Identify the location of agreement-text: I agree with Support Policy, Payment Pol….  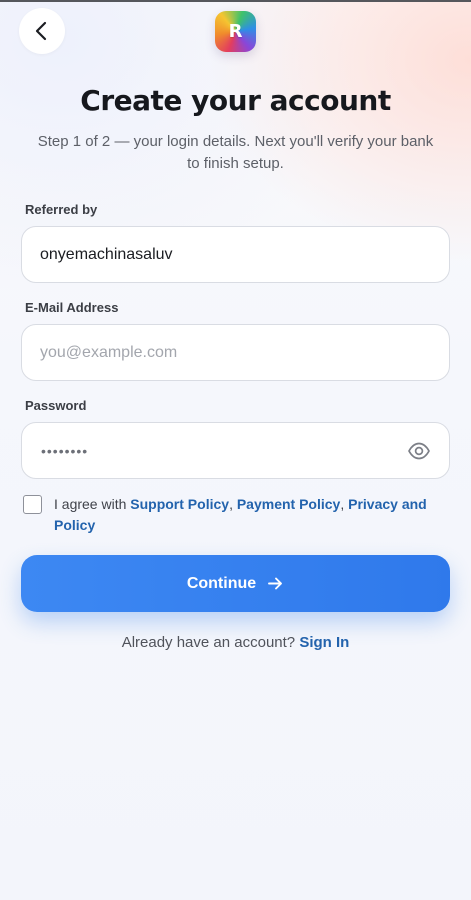
(249, 515).